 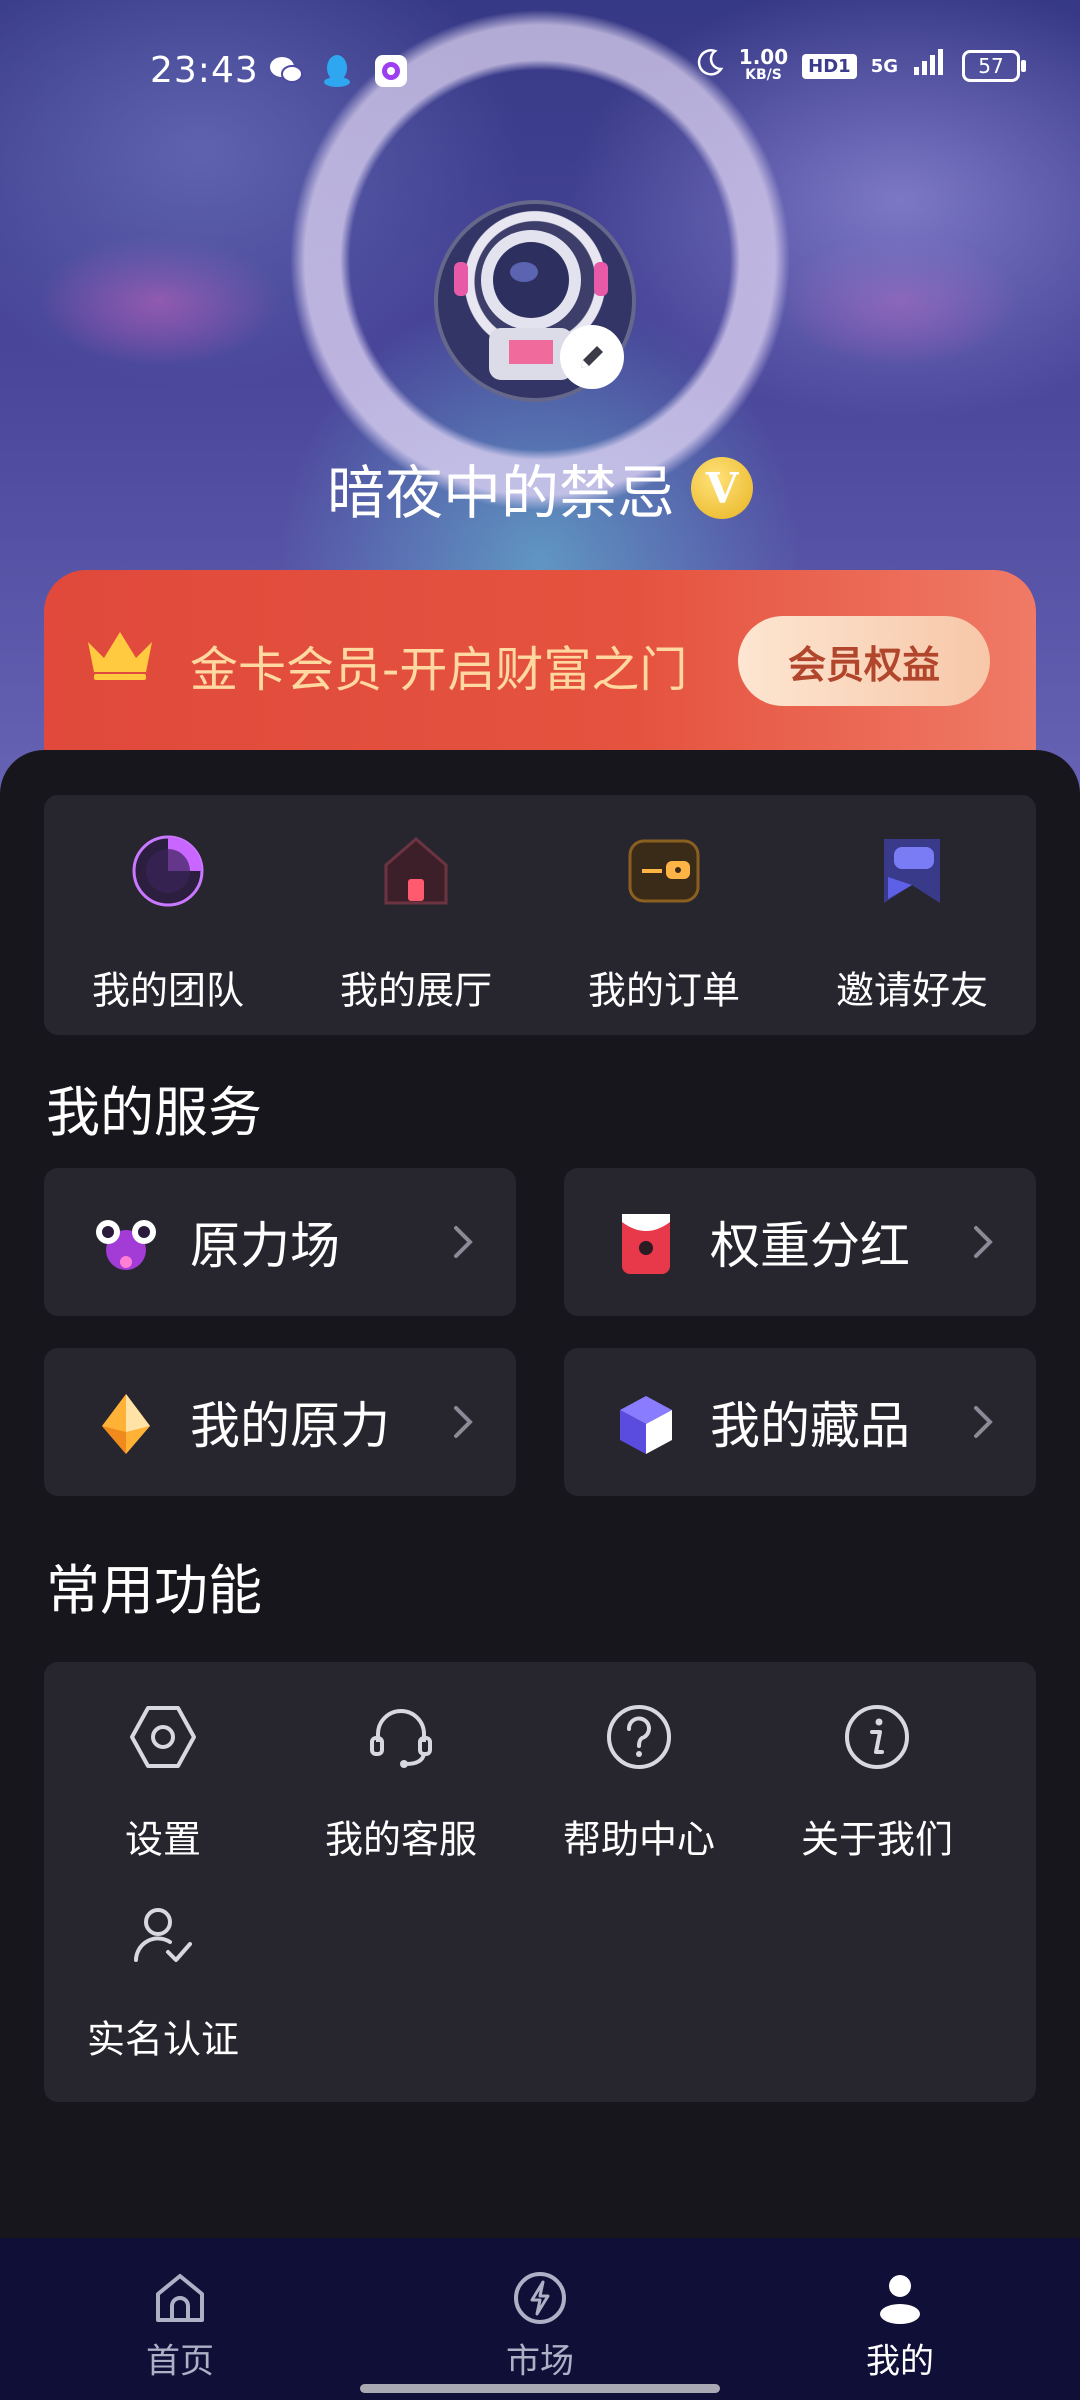 I want to click on function-real-name-auth: 实名认证, so click(x=163, y=1962).